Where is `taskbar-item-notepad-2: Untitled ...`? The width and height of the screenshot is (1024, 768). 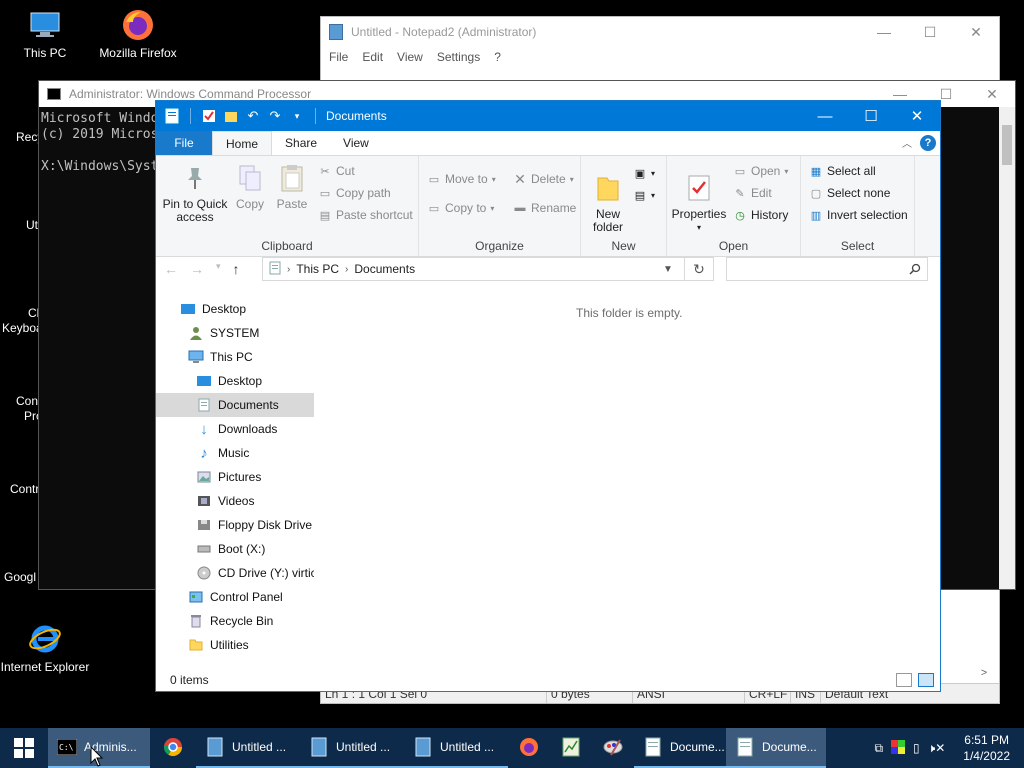
taskbar-item-notepad-2: Untitled ... is located at coordinates (352, 748).